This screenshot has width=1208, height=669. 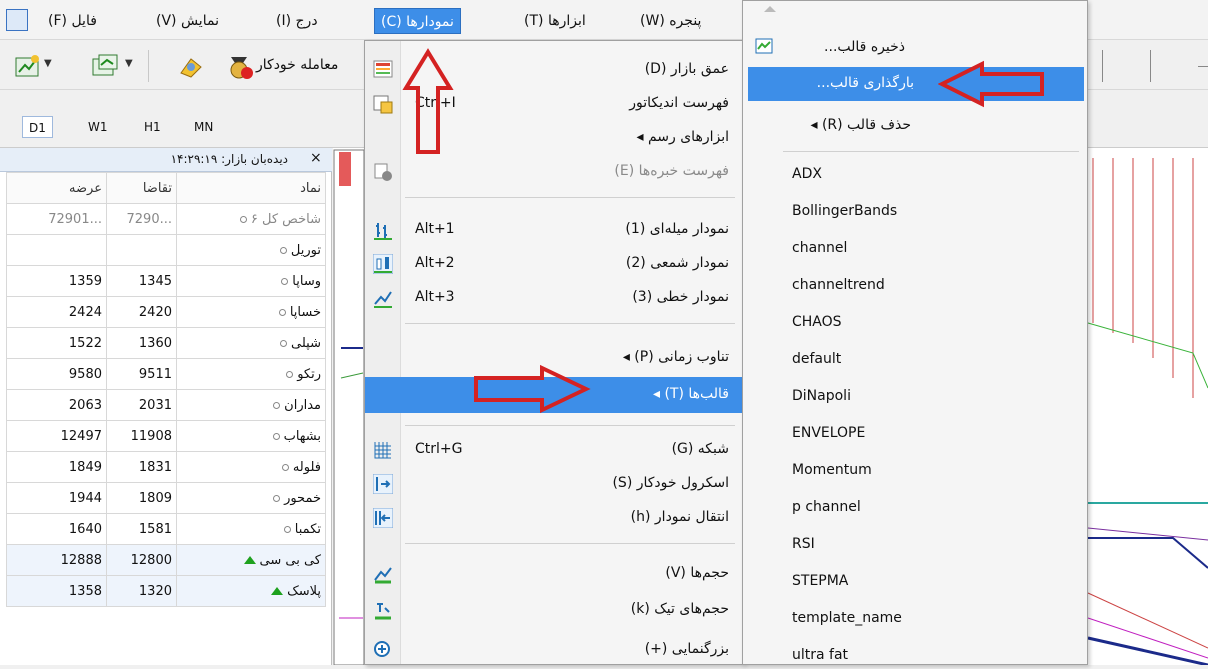 I want to click on experts-button, so click(x=191, y=67).